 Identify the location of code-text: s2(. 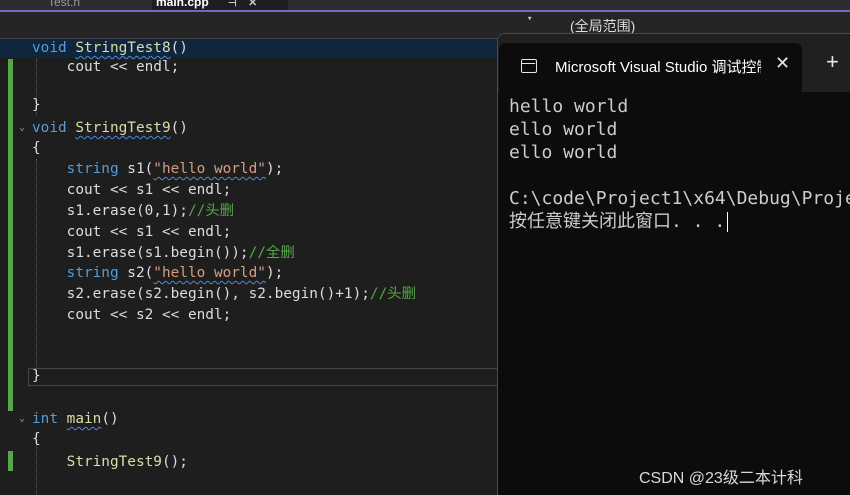
(136, 273).